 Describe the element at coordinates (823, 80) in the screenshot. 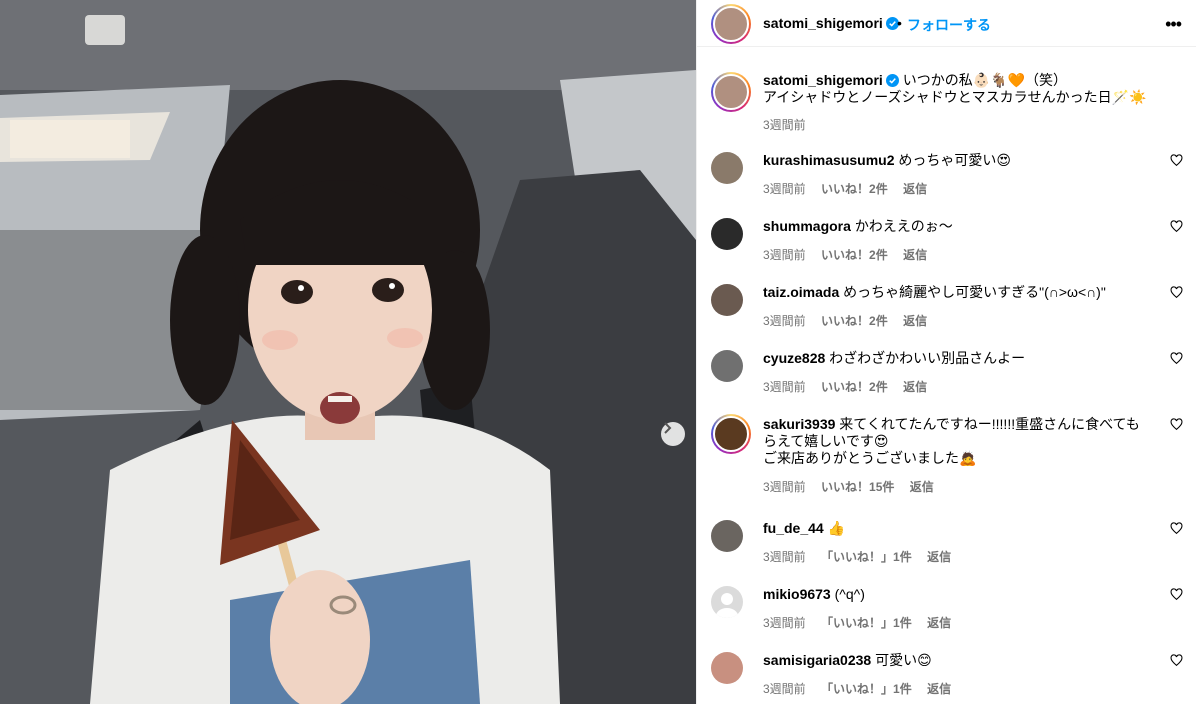

I see `caption-username: satomi_shigemori` at that location.